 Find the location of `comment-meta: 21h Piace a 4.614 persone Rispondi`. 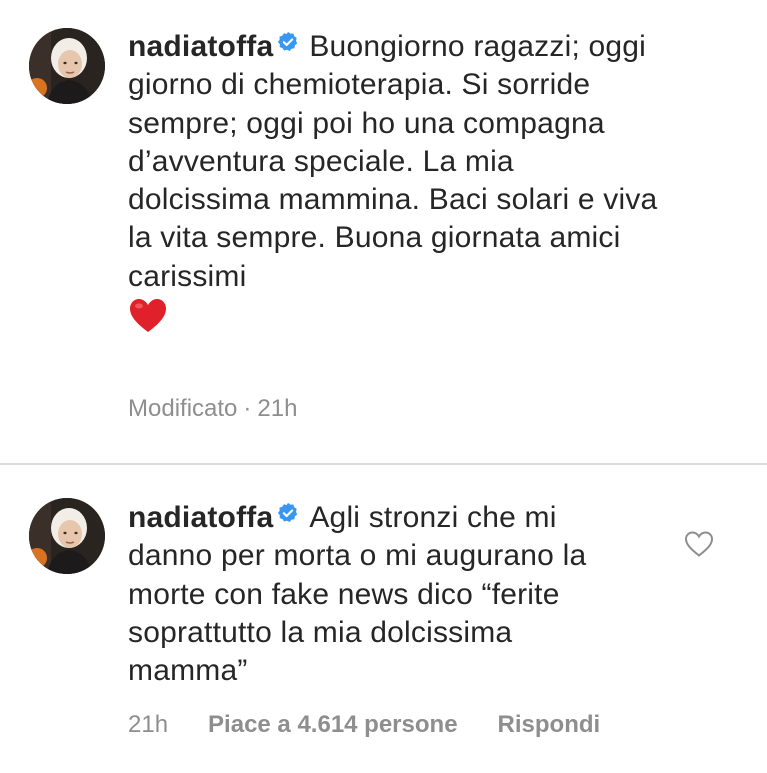

comment-meta: 21h Piace a 4.614 persone Rispondi is located at coordinates (364, 725).